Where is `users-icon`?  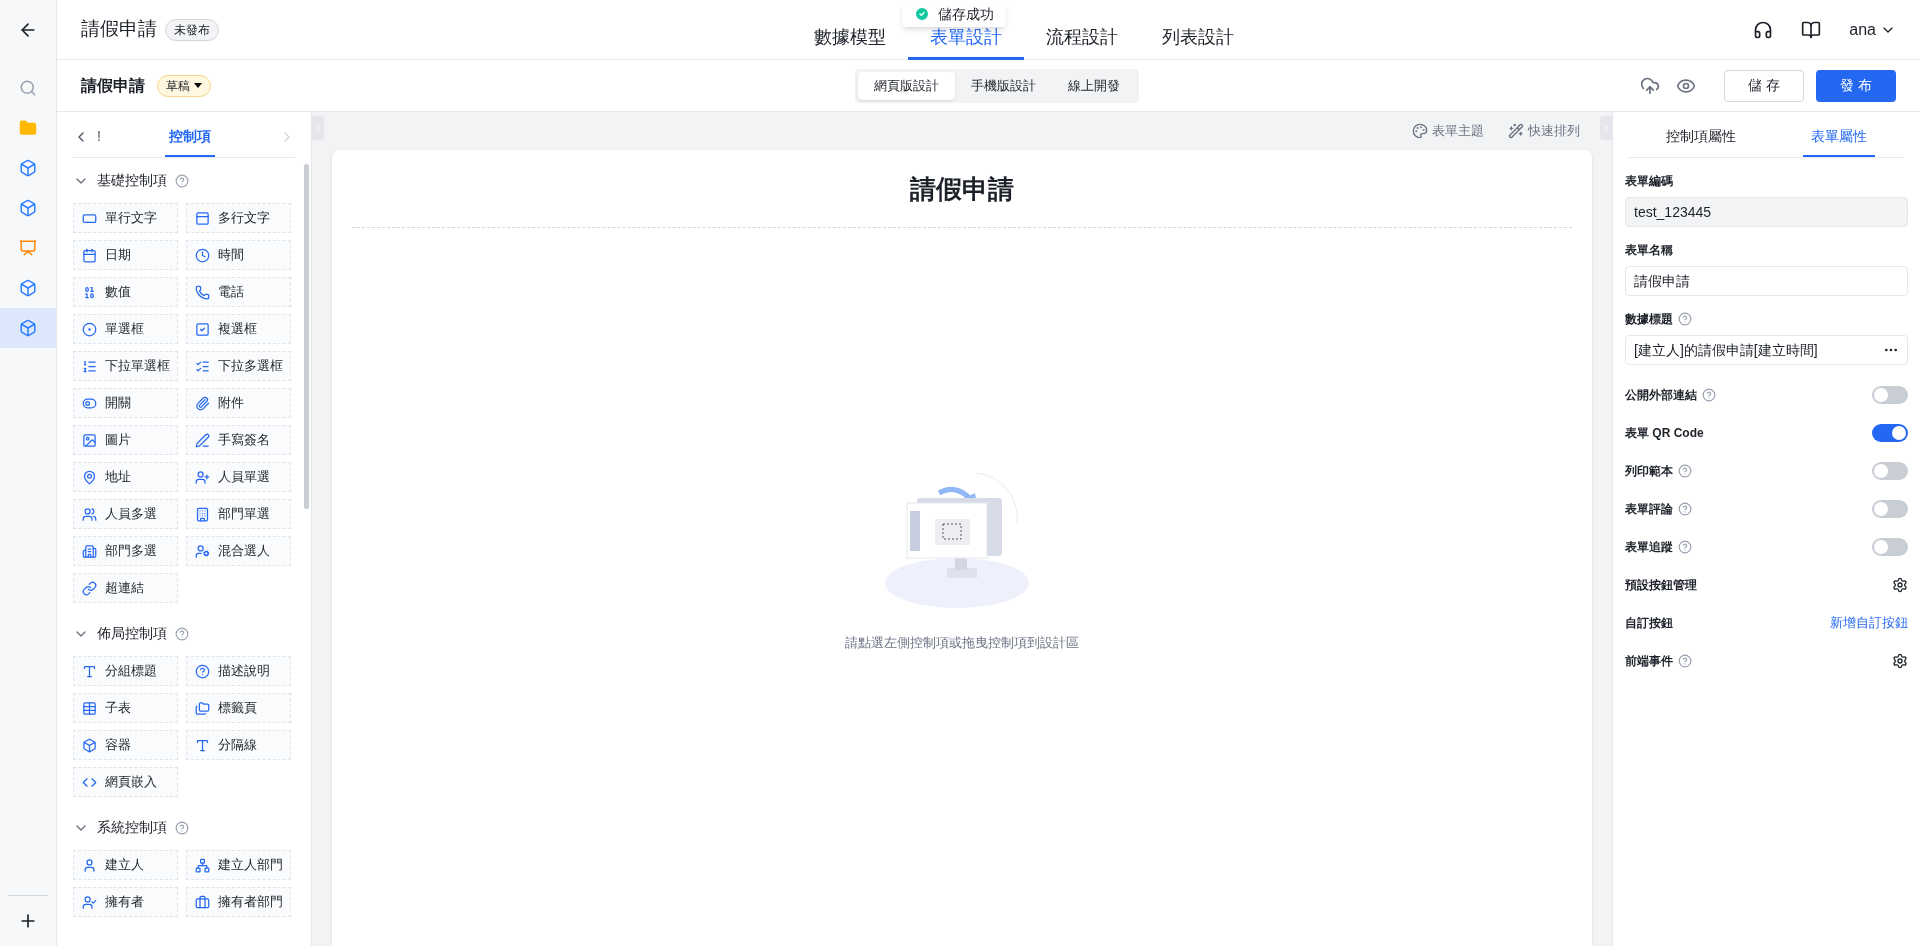 users-icon is located at coordinates (89, 514).